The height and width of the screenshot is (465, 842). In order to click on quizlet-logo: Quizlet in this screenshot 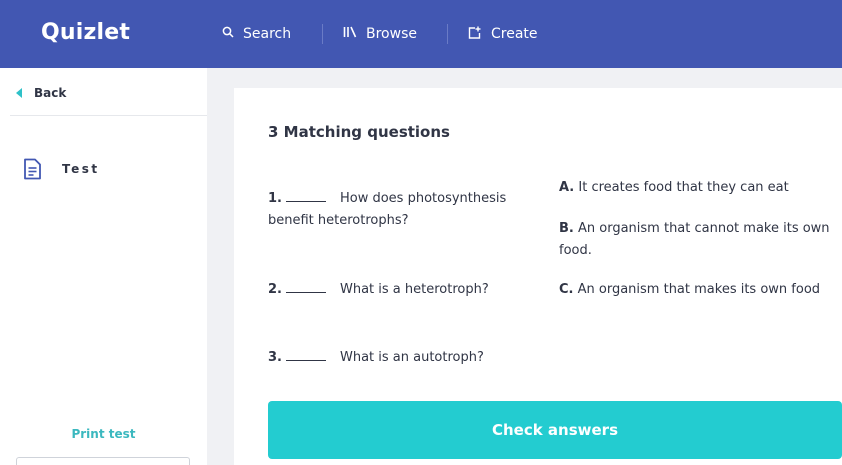, I will do `click(85, 32)`.